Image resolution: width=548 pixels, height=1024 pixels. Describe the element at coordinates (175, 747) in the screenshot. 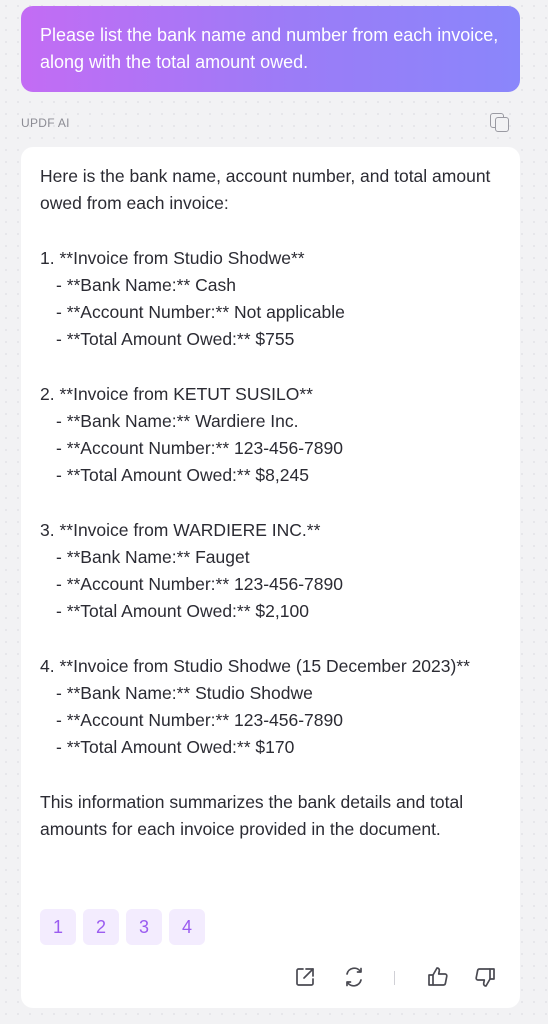

I see `invoice-line: - **Total Amount Owed:** $170` at that location.